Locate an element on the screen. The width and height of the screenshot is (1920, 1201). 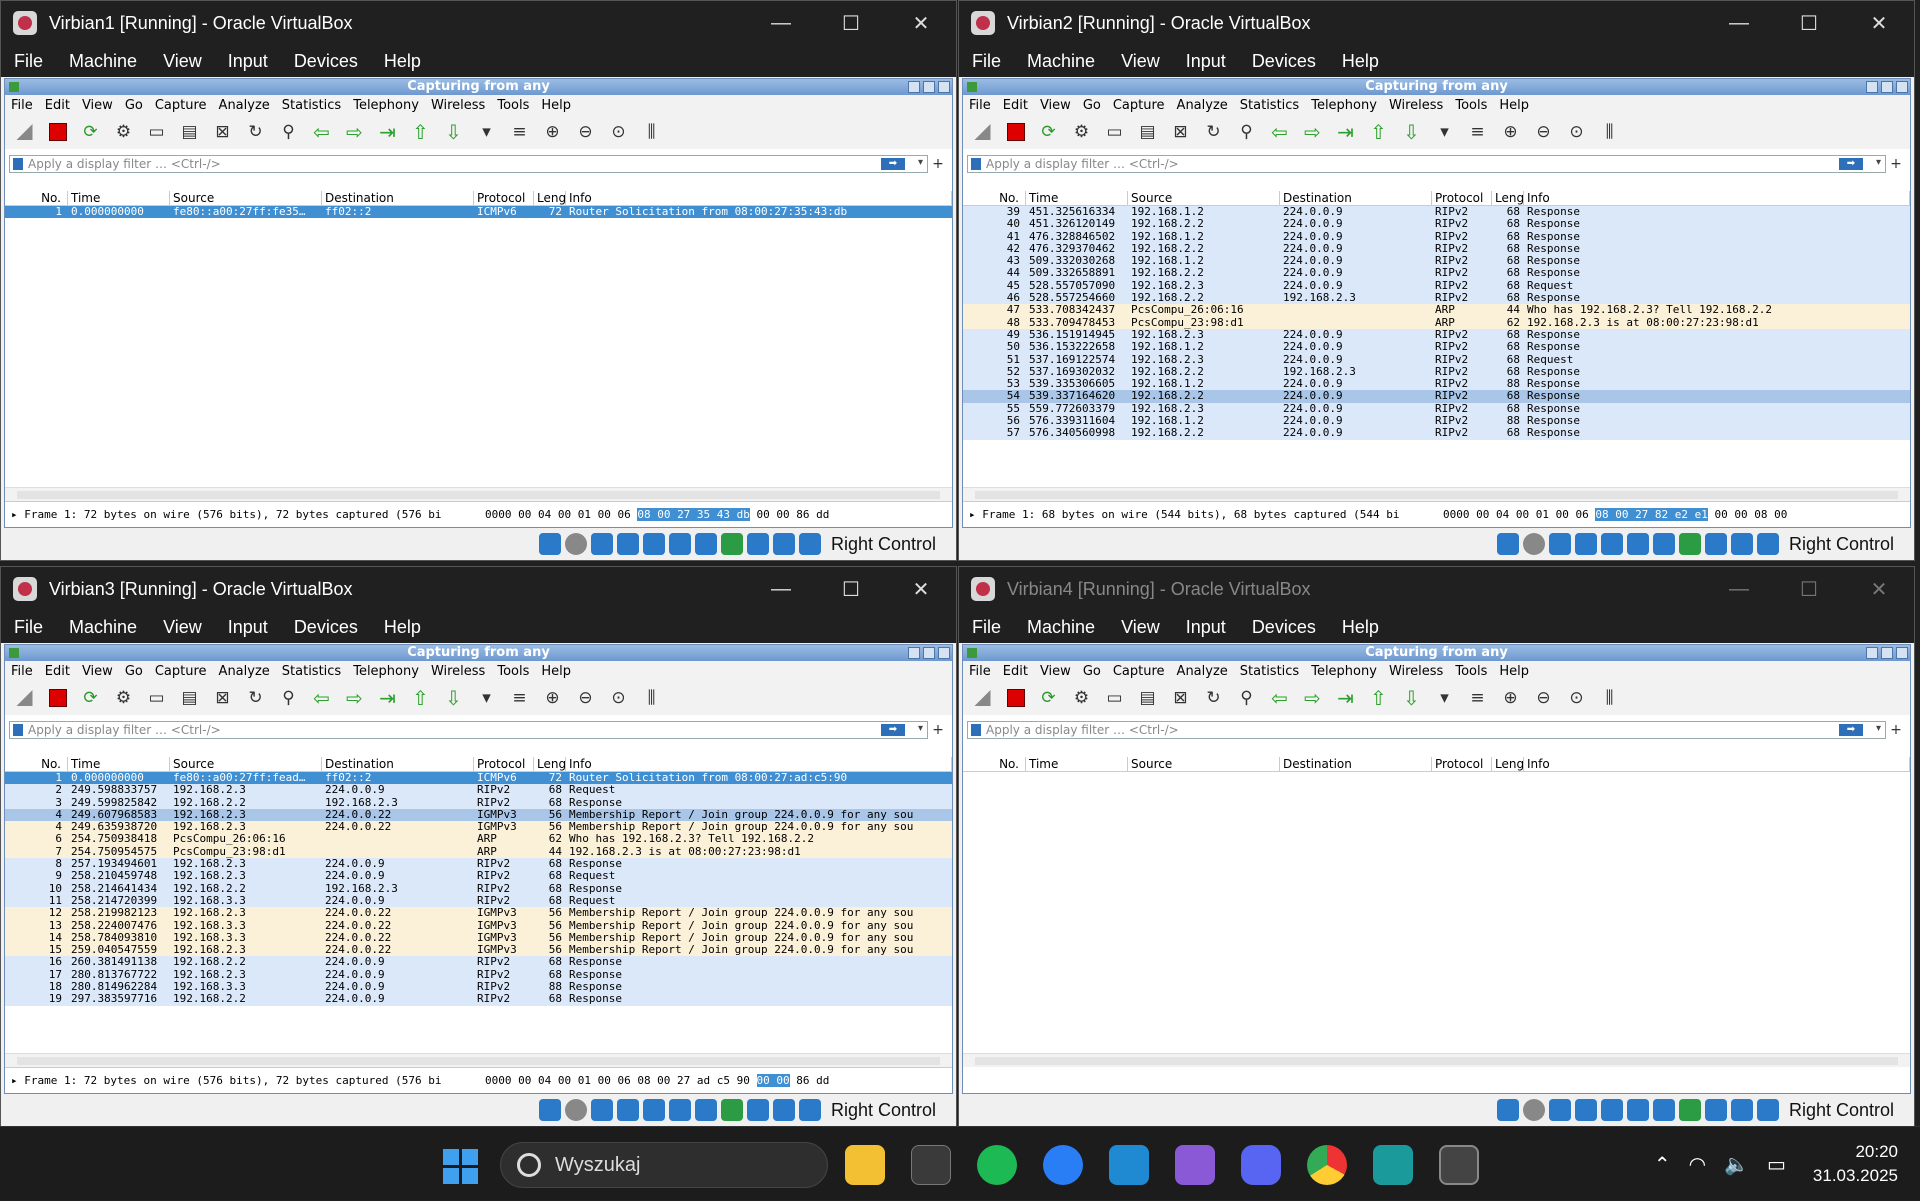
vscode-icon is located at coordinates (1129, 1165).